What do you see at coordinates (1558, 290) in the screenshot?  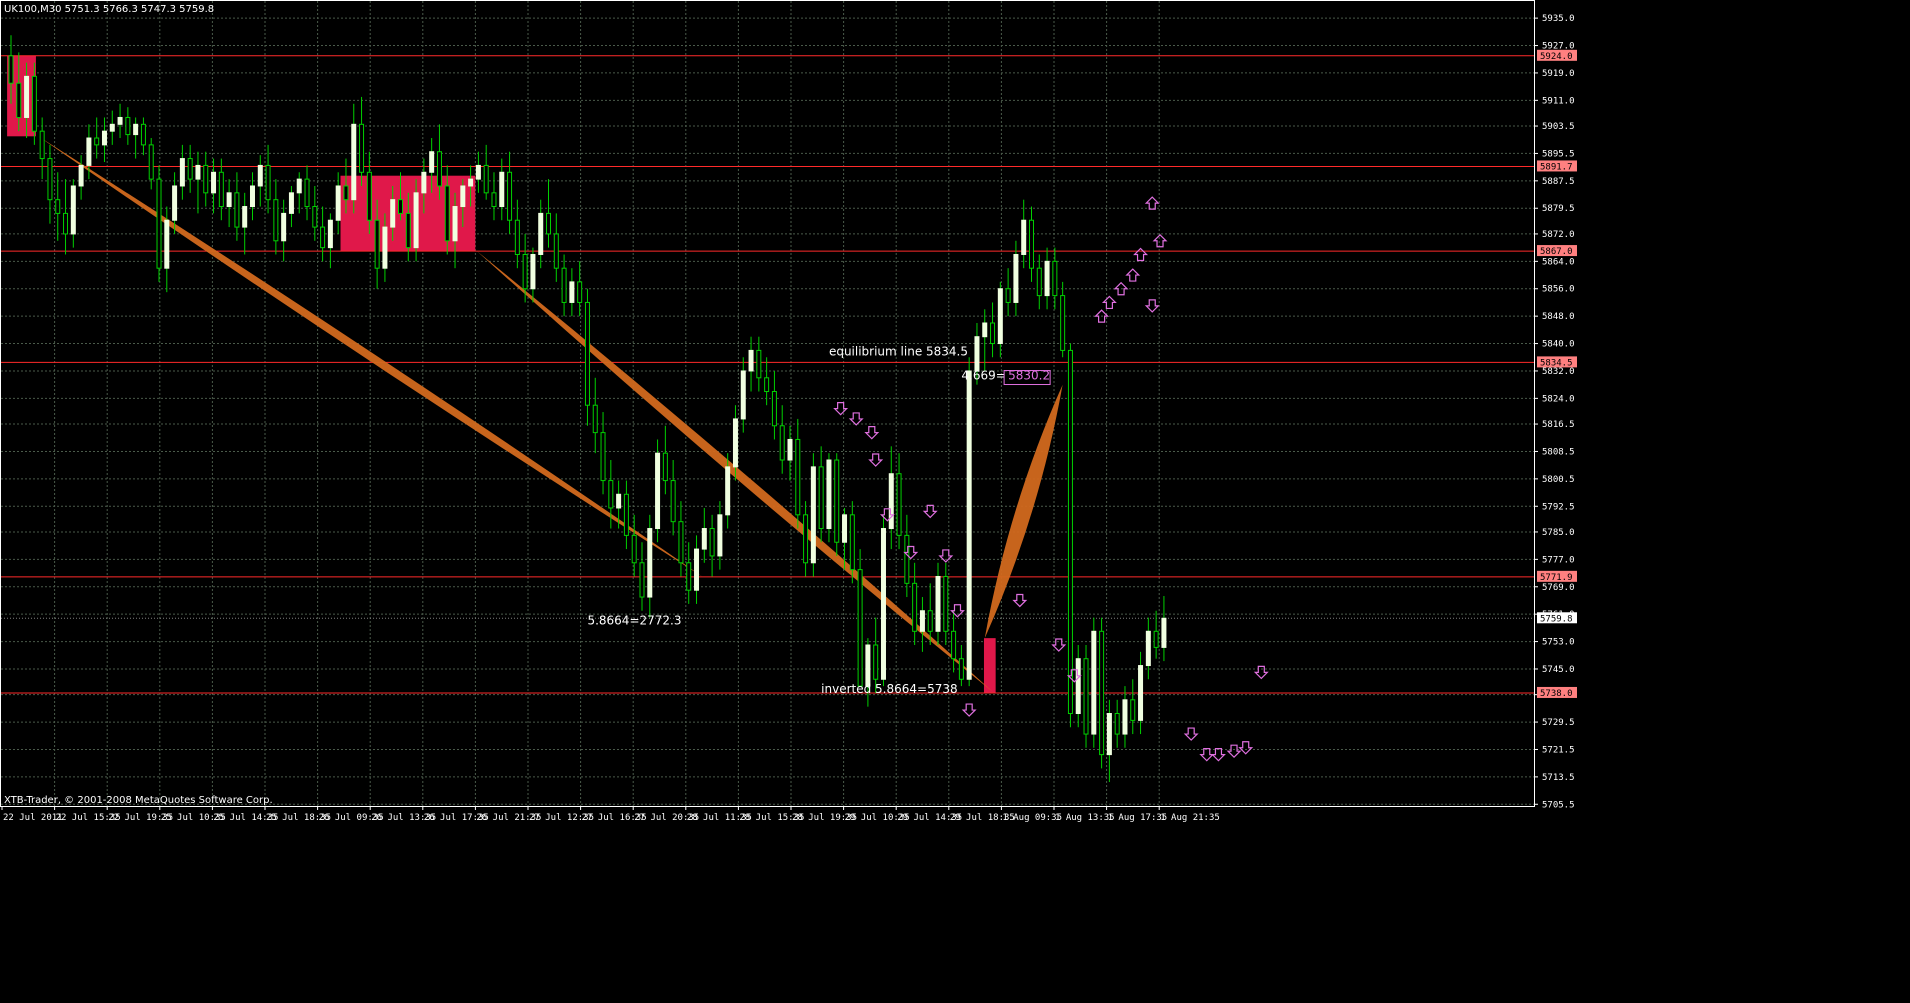 I see `y-tick-label: 5856.0` at bounding box center [1558, 290].